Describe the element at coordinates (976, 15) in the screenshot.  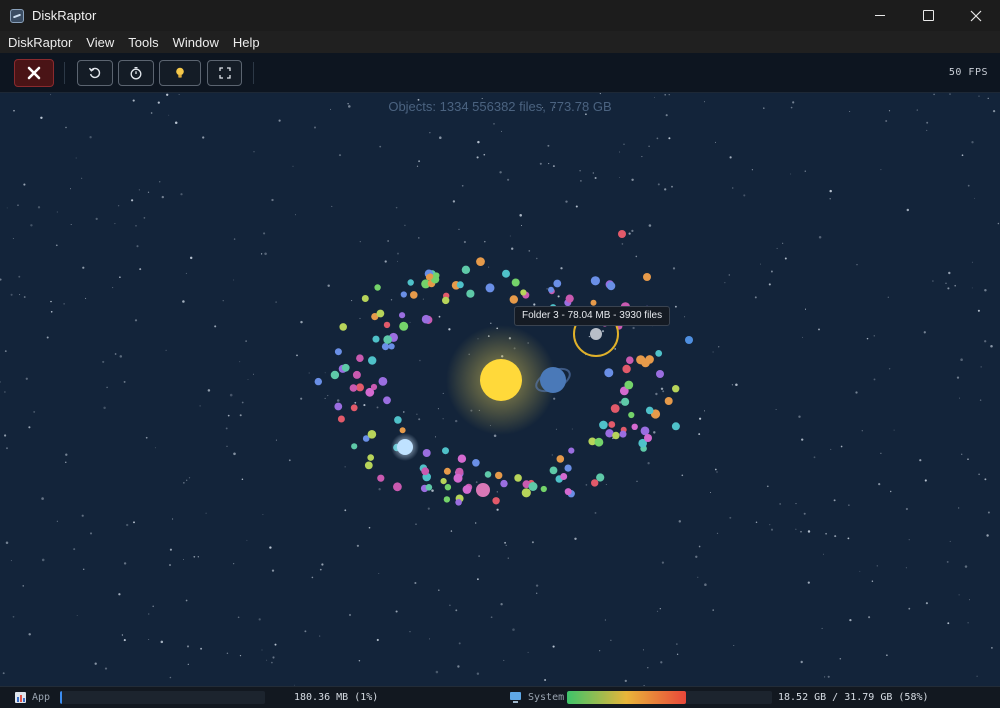
I see `close-window-button` at that location.